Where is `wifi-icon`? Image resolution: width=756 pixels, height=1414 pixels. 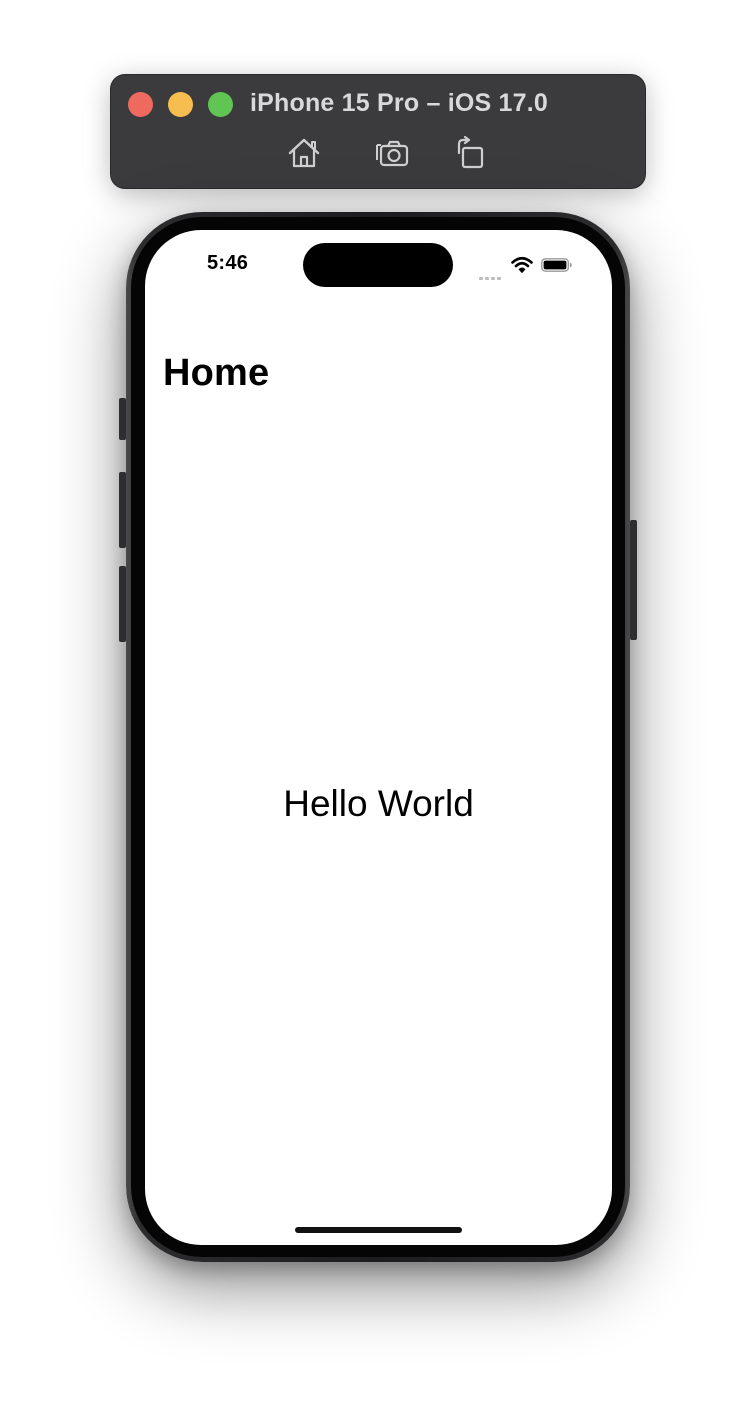 wifi-icon is located at coordinates (522, 264).